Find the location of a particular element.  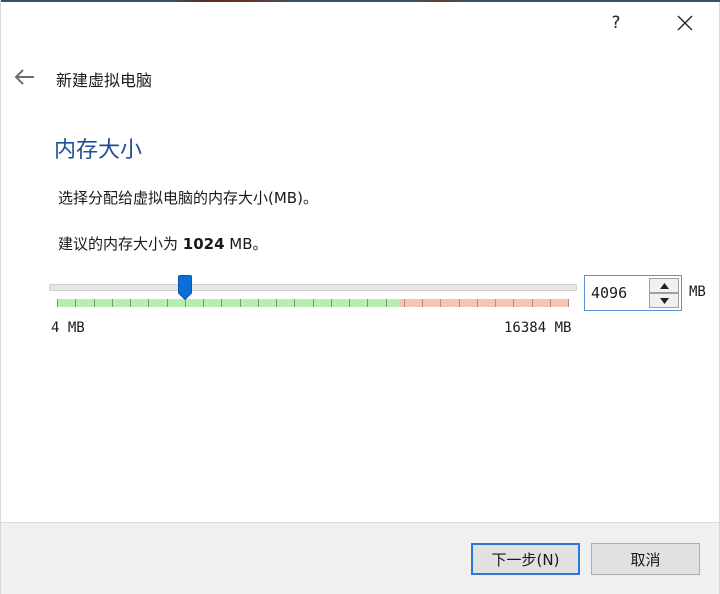

wizard-title: 新建虚拟电脑 is located at coordinates (104, 80).